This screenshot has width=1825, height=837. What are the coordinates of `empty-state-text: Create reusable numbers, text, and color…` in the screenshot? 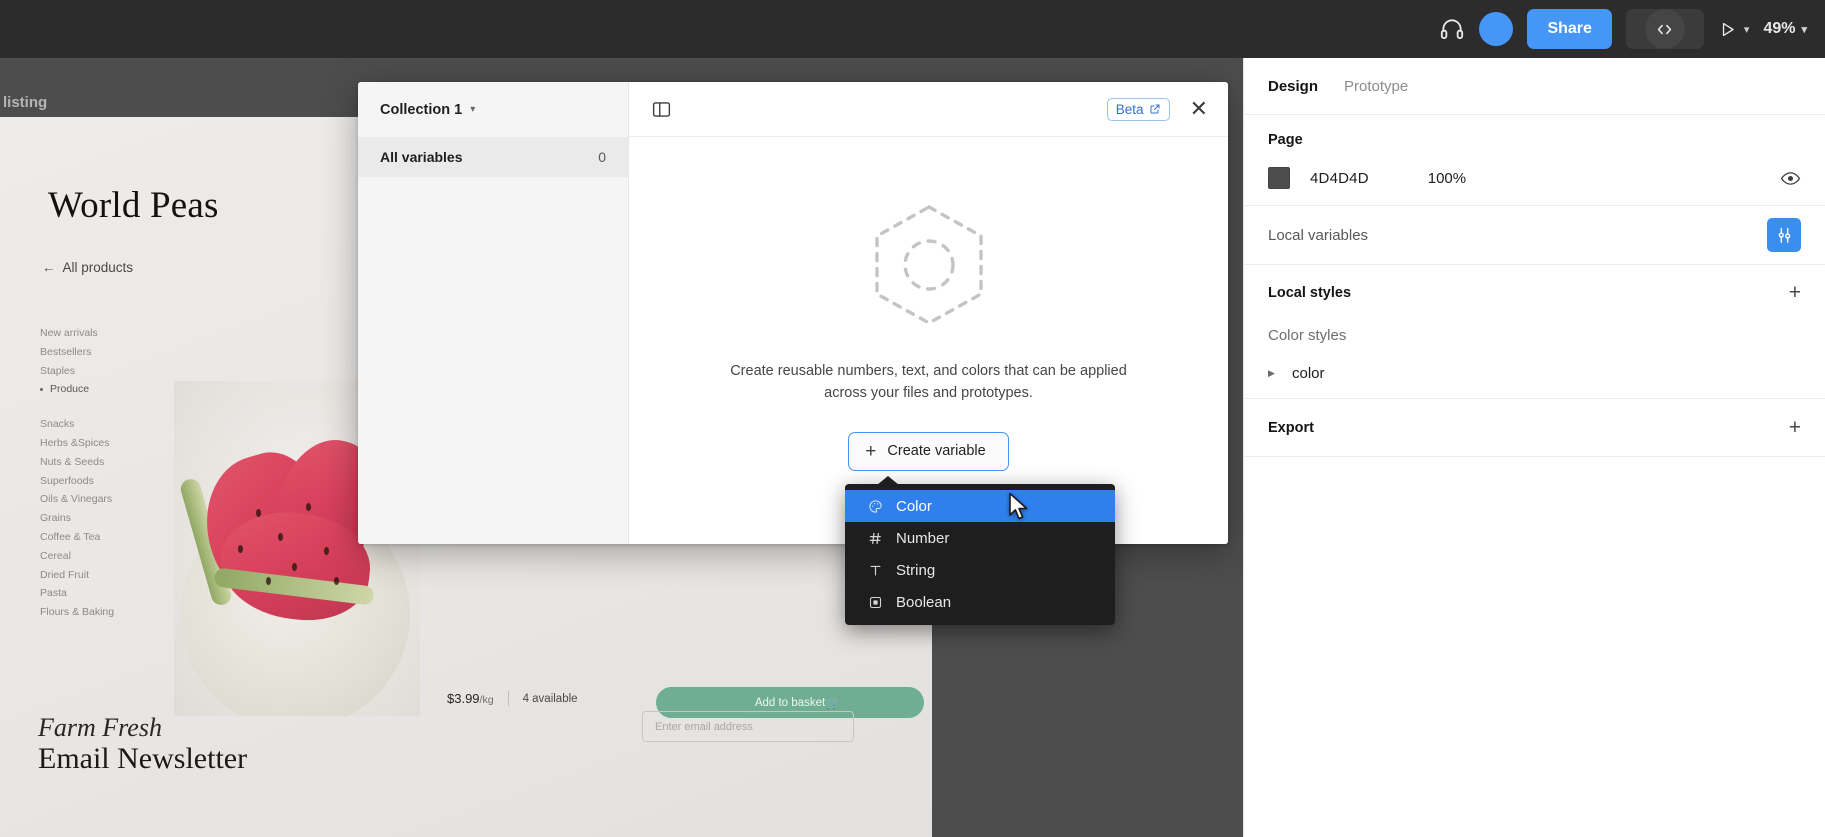 It's located at (928, 381).